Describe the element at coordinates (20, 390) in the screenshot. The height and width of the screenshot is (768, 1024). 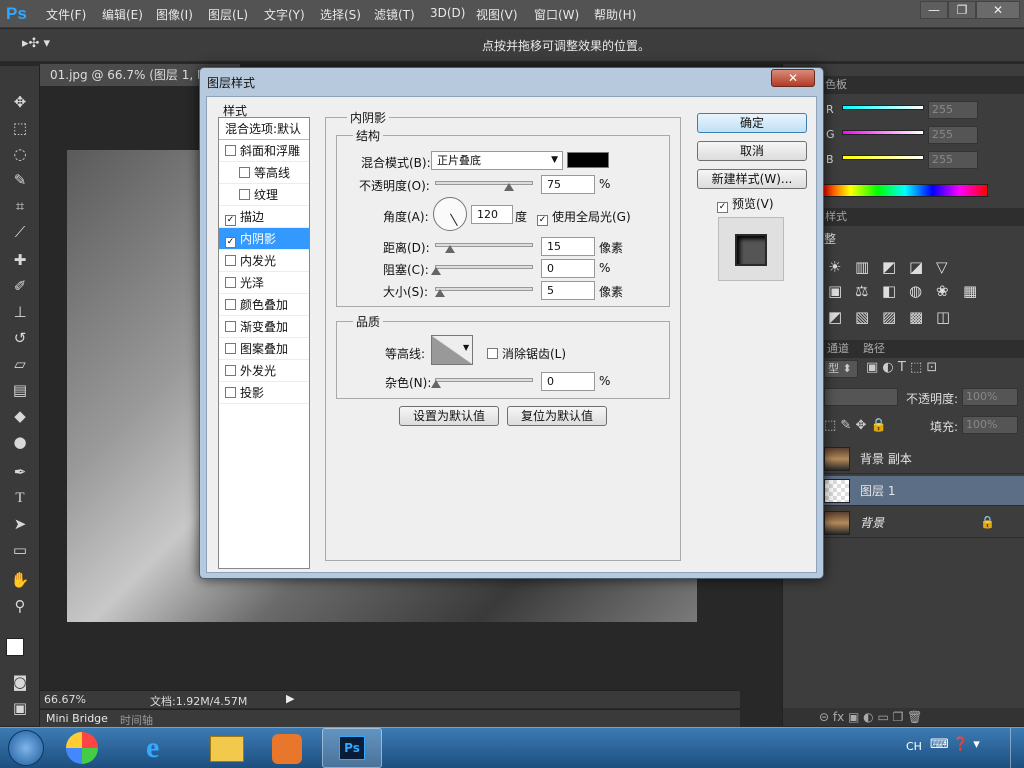
I see `gradient-tool-icon: ▤` at that location.